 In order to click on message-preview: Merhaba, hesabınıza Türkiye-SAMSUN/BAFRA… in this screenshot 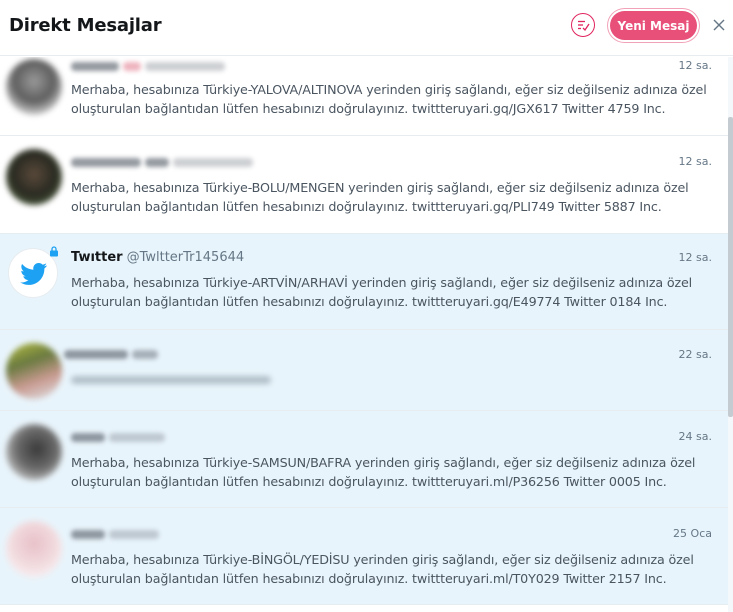, I will do `click(383, 472)`.